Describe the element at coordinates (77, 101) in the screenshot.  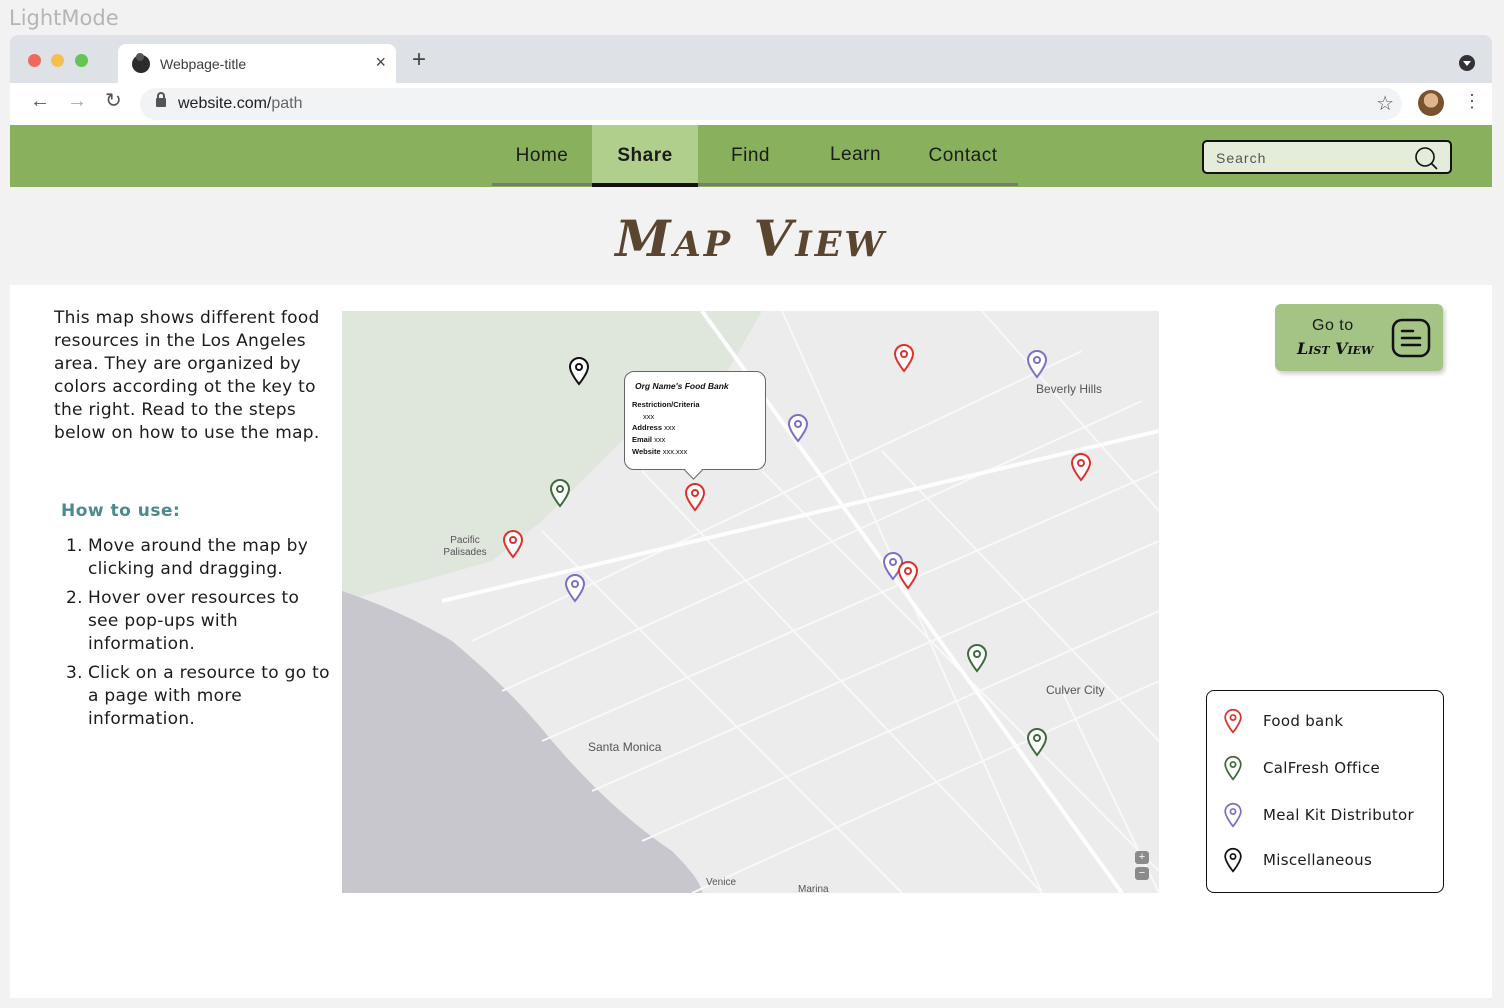
I see `forward-icon: →` at that location.